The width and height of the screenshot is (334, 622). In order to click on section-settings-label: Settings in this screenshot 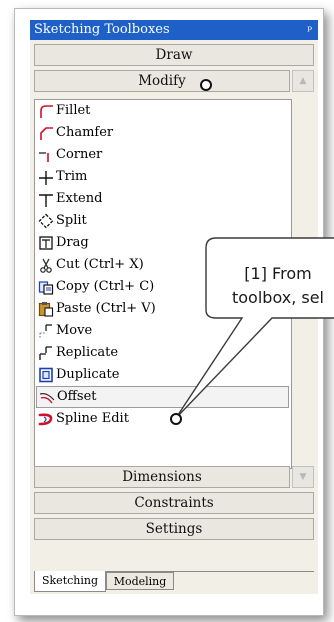, I will do `click(174, 529)`.